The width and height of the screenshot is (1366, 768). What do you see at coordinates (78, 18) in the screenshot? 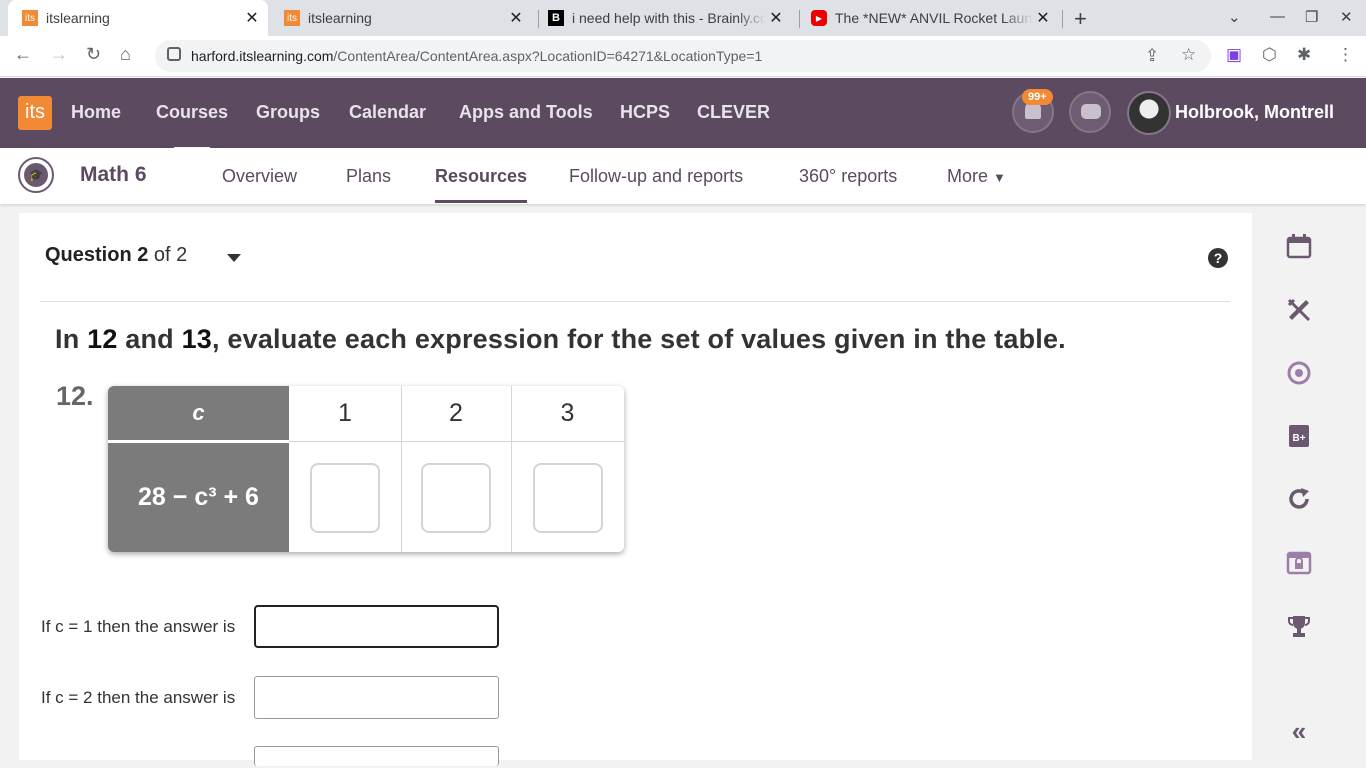
I see `tab-title: itslearning` at bounding box center [78, 18].